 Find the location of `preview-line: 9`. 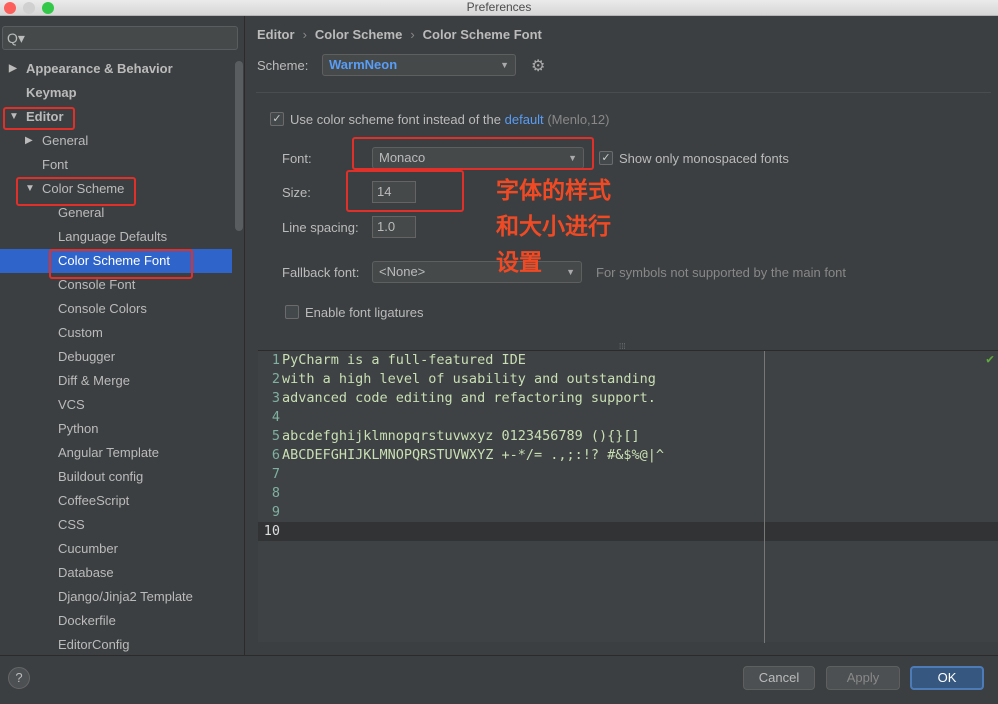

preview-line: 9 is located at coordinates (628, 512).